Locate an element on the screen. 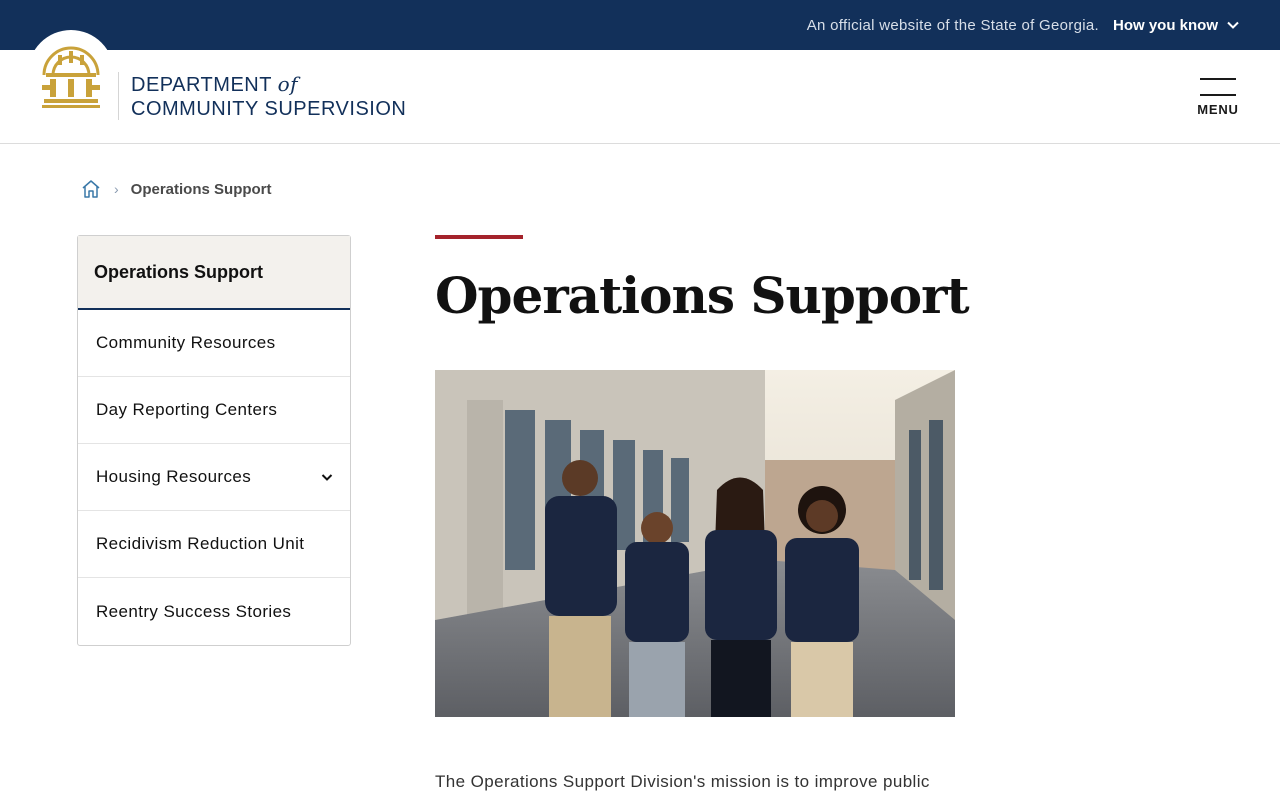 This screenshot has width=1280, height=800. expand-housing-resources-toggle is located at coordinates (327, 477).